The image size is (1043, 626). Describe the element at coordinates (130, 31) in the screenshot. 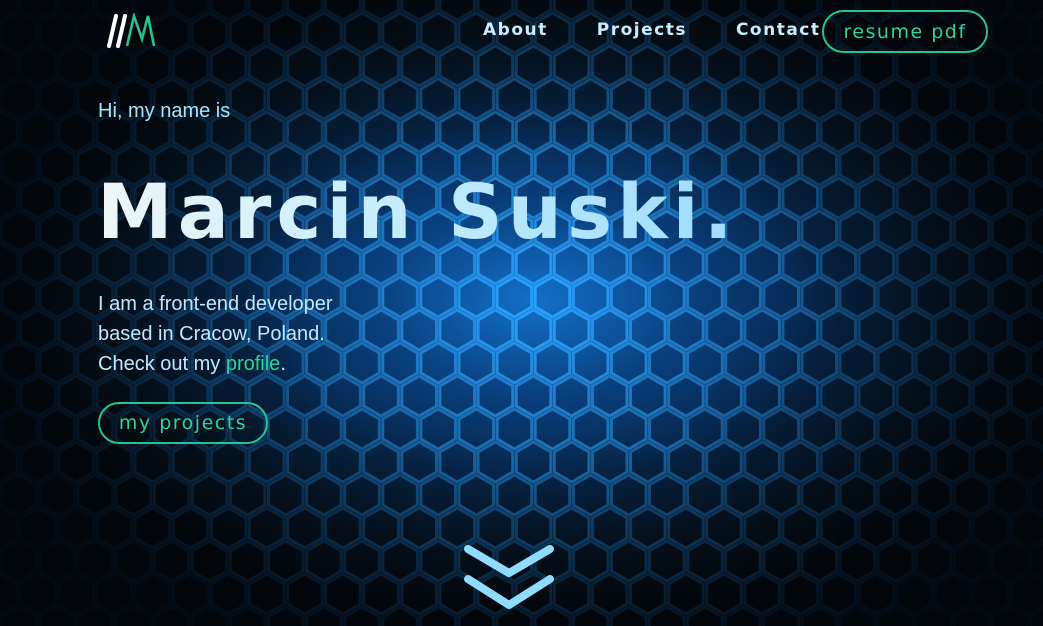

I see `mm-logo-icon` at that location.